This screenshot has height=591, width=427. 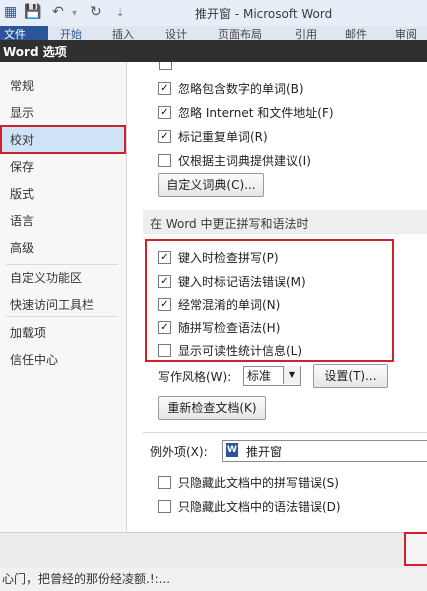 I want to click on exceptions-label: 例外项(X):, so click(x=179, y=452).